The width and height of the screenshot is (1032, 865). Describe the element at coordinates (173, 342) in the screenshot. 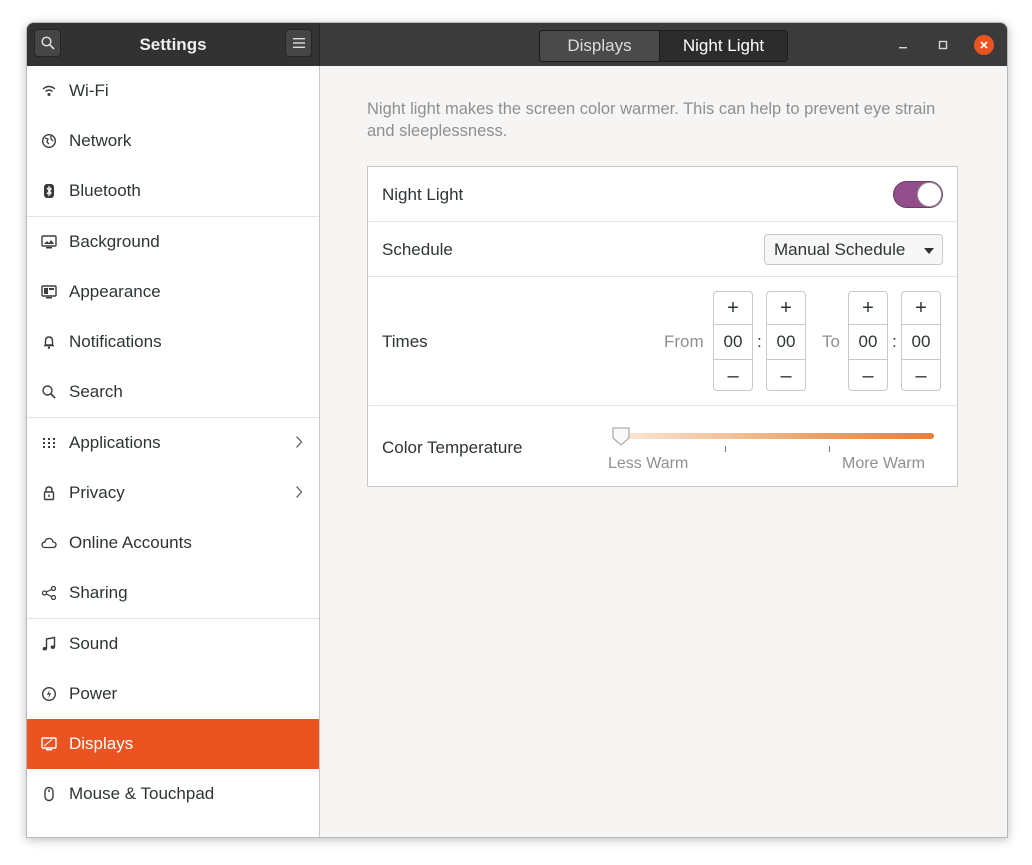

I see `sidebar-item-notifications: Notifications` at that location.